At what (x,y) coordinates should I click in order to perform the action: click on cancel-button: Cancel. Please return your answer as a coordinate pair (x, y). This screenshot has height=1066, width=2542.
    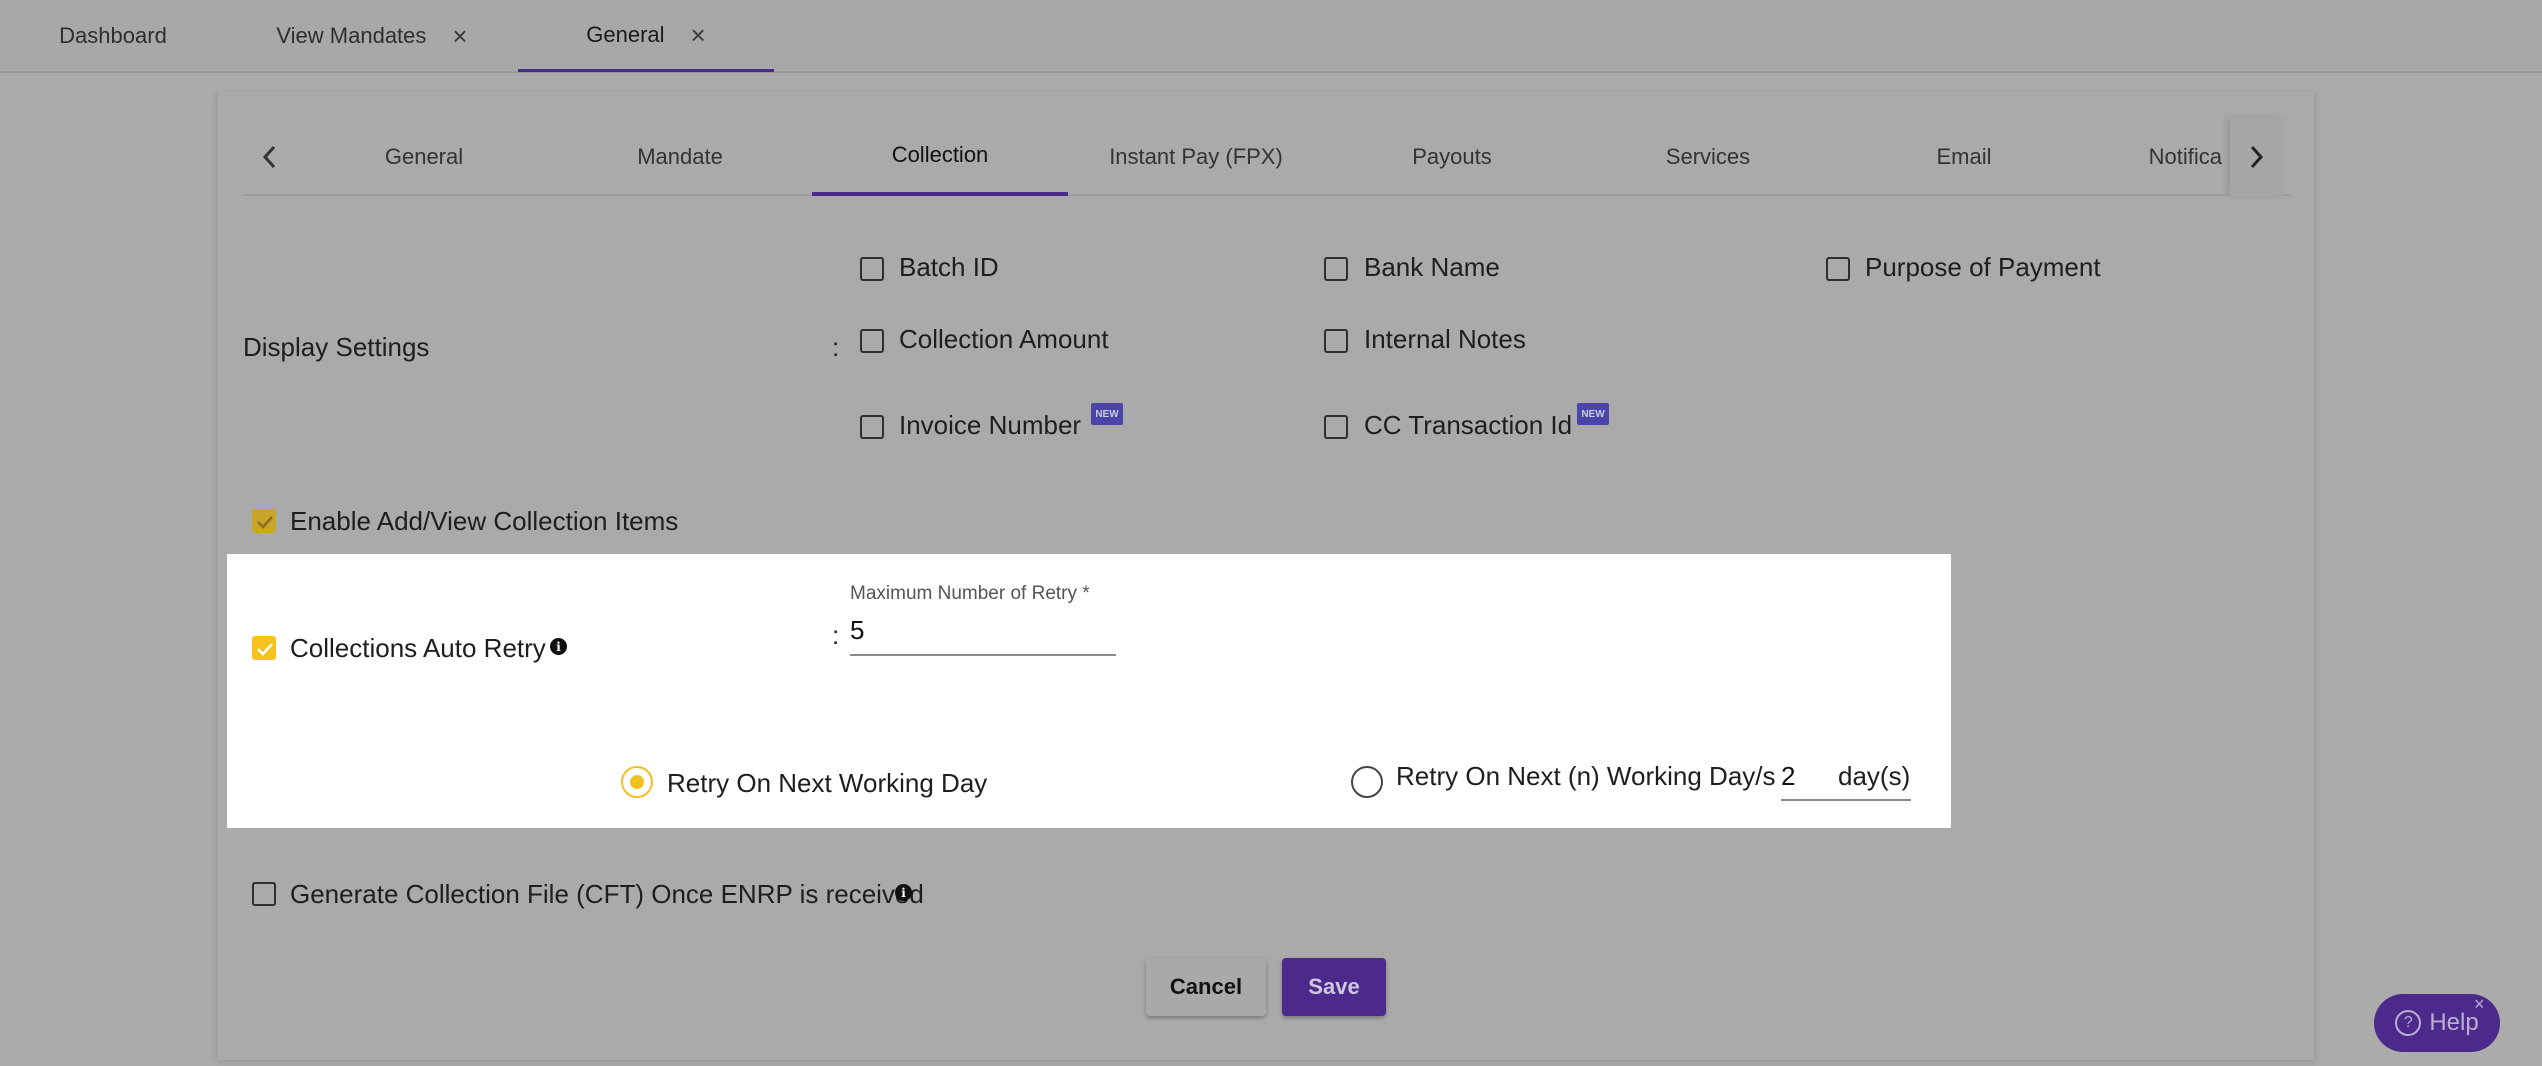
    Looking at the image, I should click on (1206, 987).